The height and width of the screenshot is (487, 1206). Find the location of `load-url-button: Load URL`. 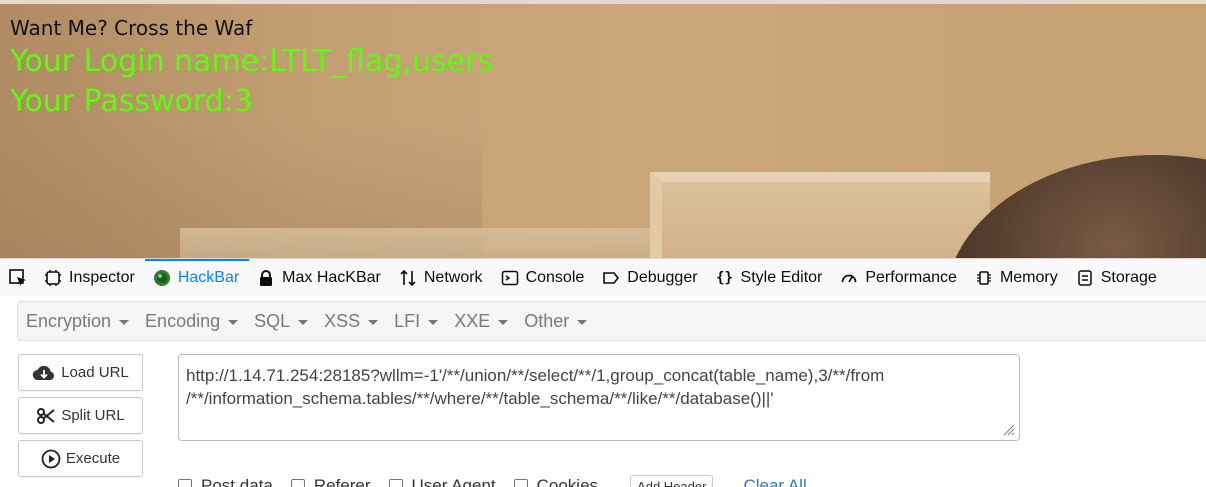

load-url-button: Load URL is located at coordinates (80, 372).